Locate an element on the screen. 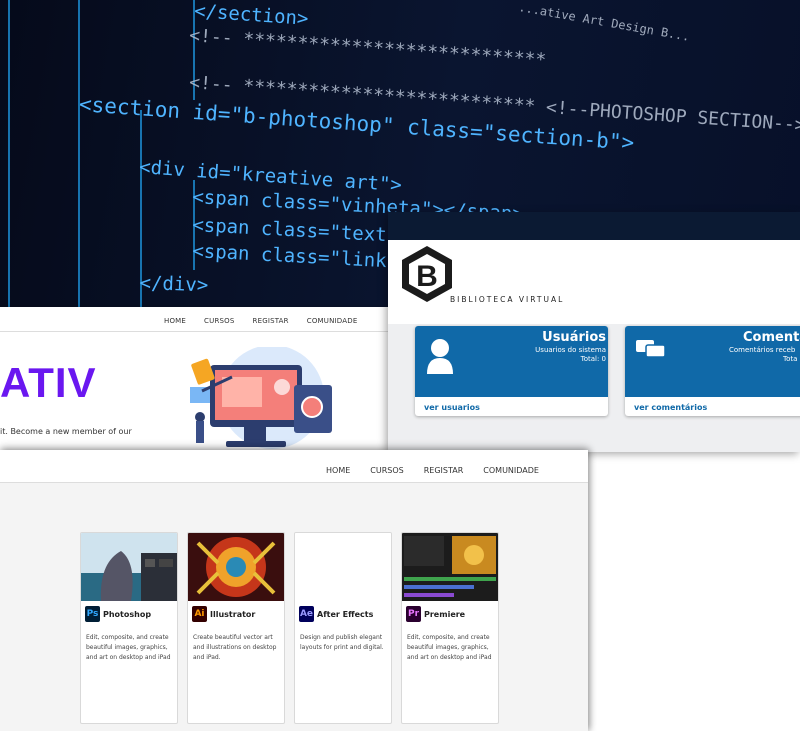 The image size is (800, 731). card-title: Comentár is located at coordinates (771, 337).